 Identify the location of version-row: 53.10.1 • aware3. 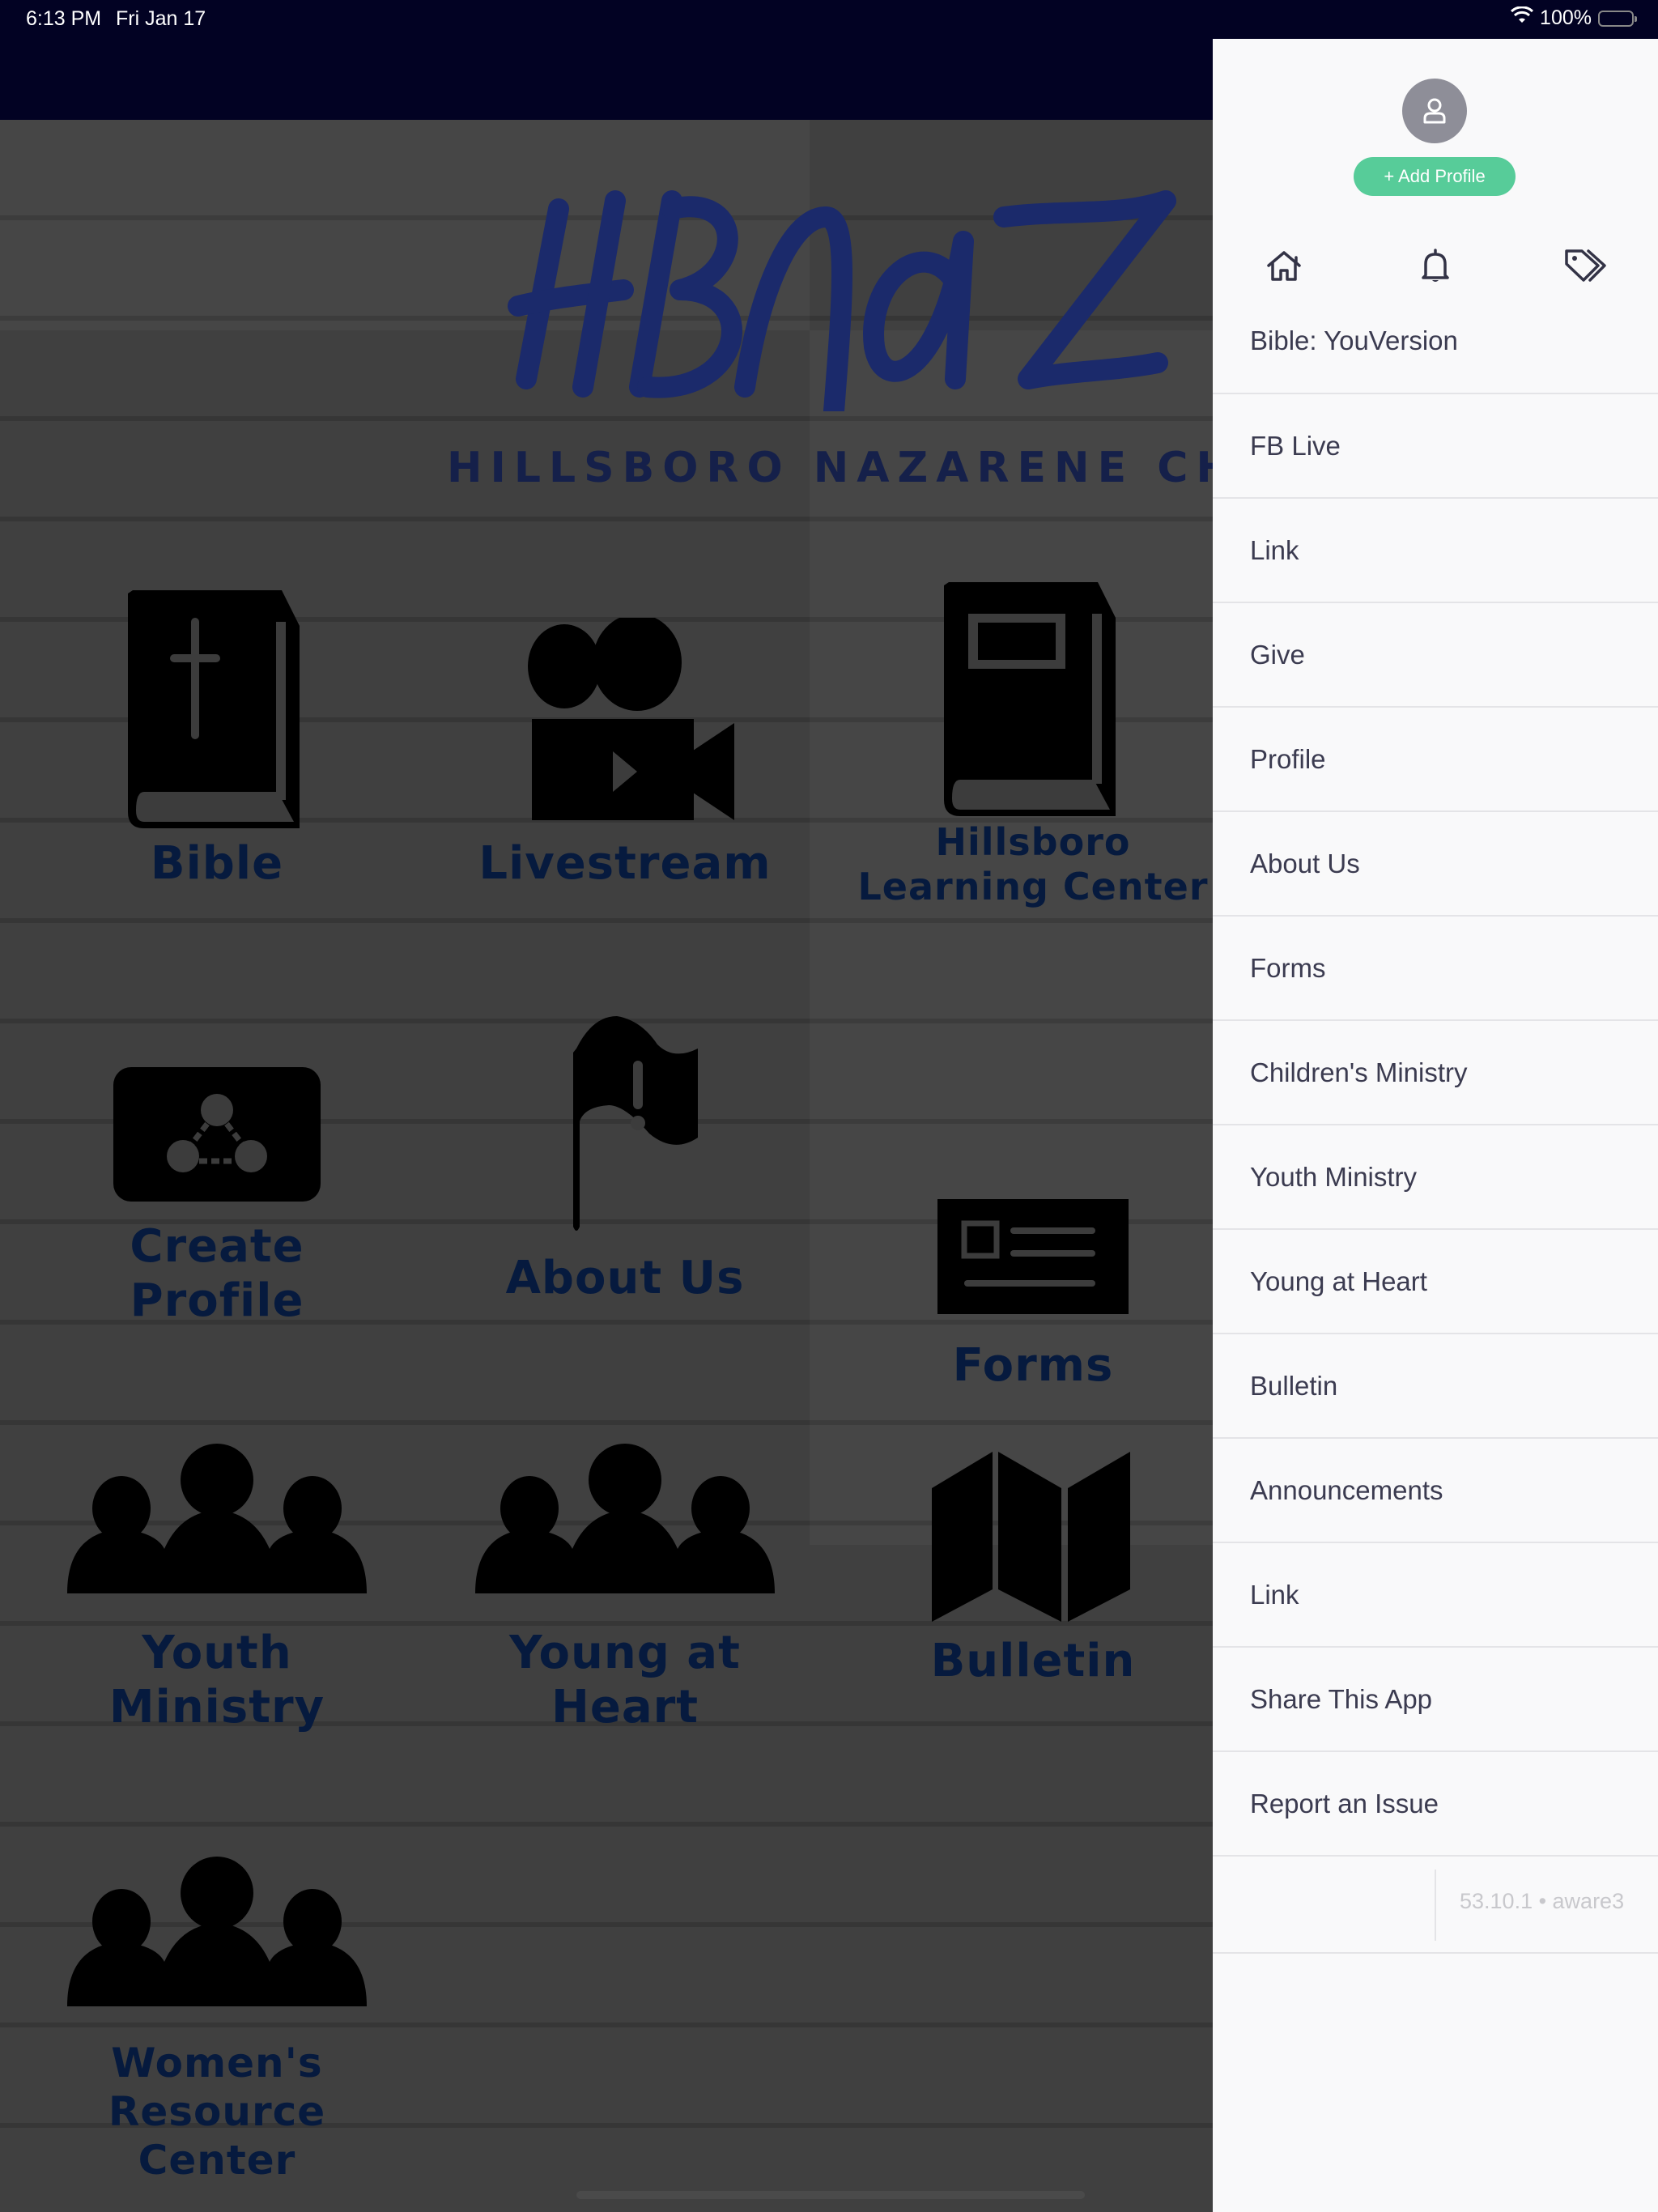
(1435, 1906).